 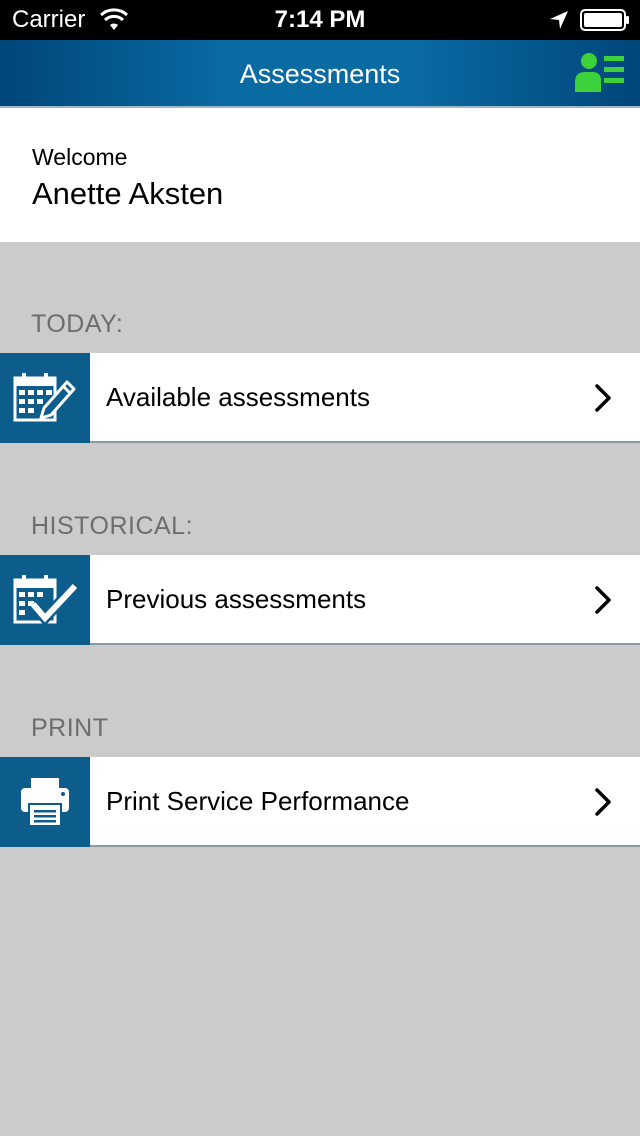 I want to click on battery-icon, so click(x=604, y=20).